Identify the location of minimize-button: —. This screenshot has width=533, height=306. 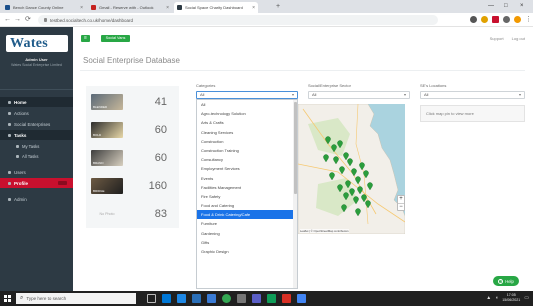
(491, 6).